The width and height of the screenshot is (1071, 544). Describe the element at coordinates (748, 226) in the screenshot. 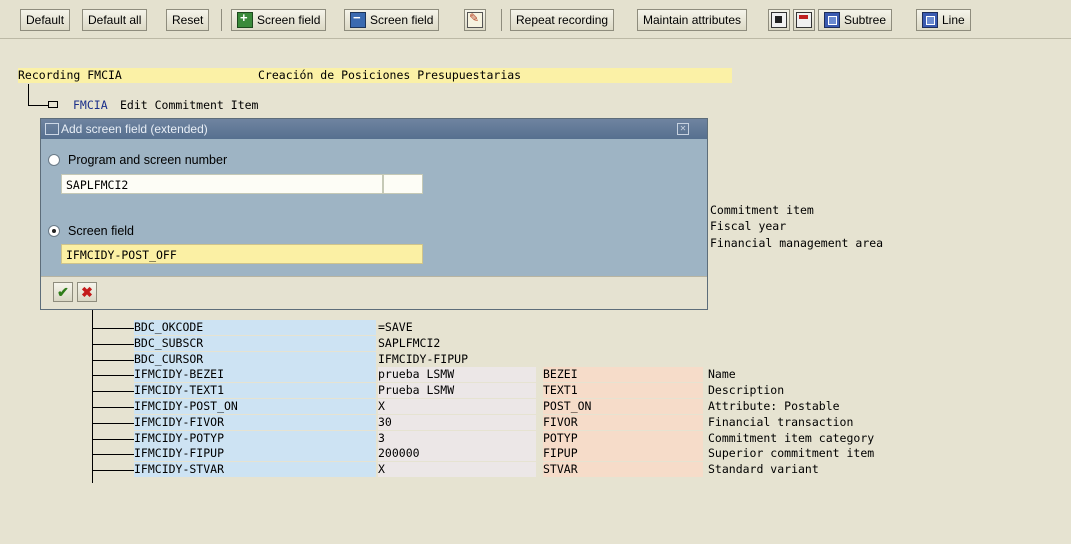

I see `side-field-fiscal-year: Fiscal year` at that location.